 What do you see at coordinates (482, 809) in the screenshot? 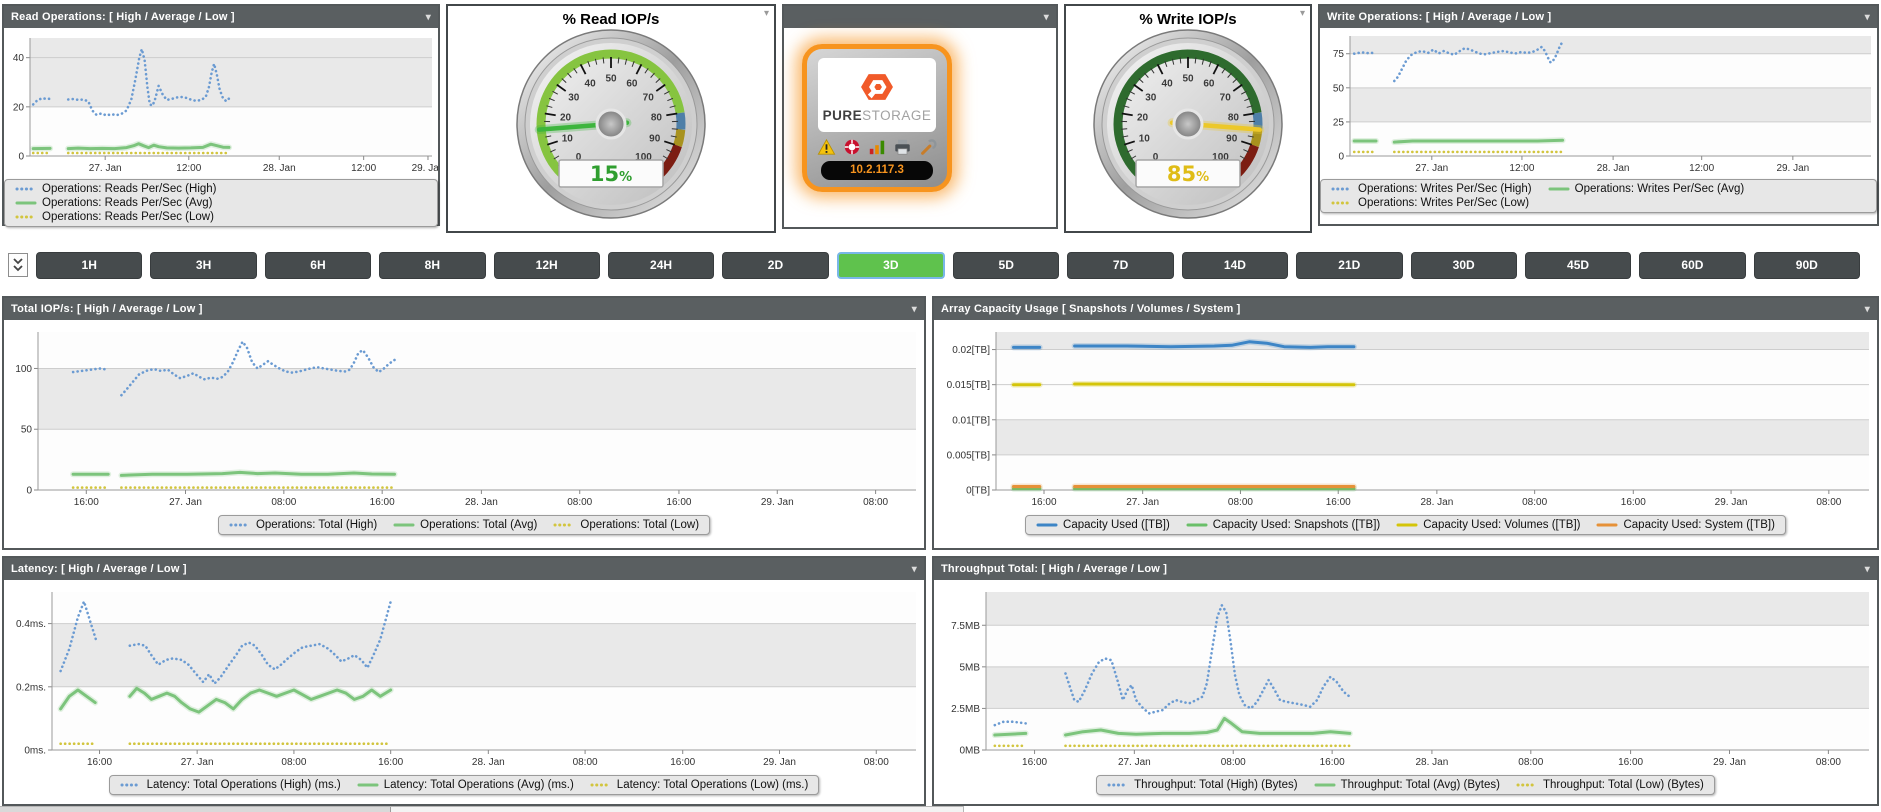
I see `horizontal-scrollbar` at bounding box center [482, 809].